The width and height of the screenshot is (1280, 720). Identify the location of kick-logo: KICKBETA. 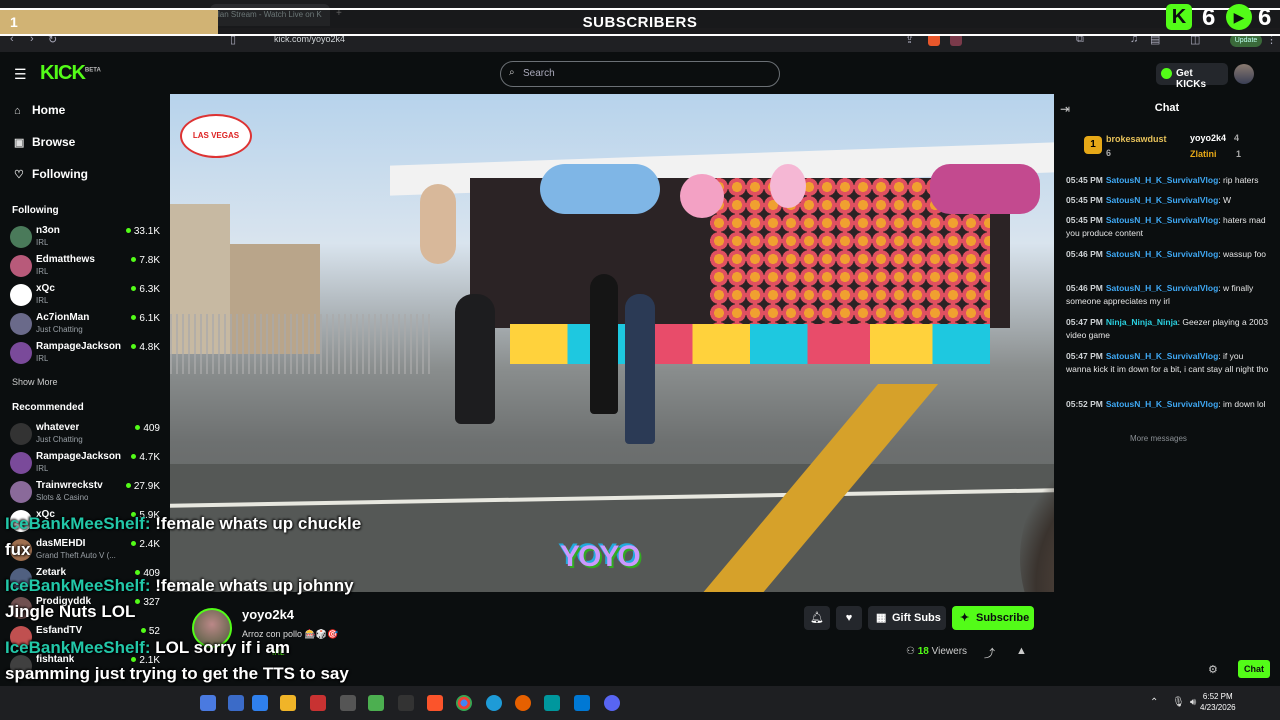
(70, 73).